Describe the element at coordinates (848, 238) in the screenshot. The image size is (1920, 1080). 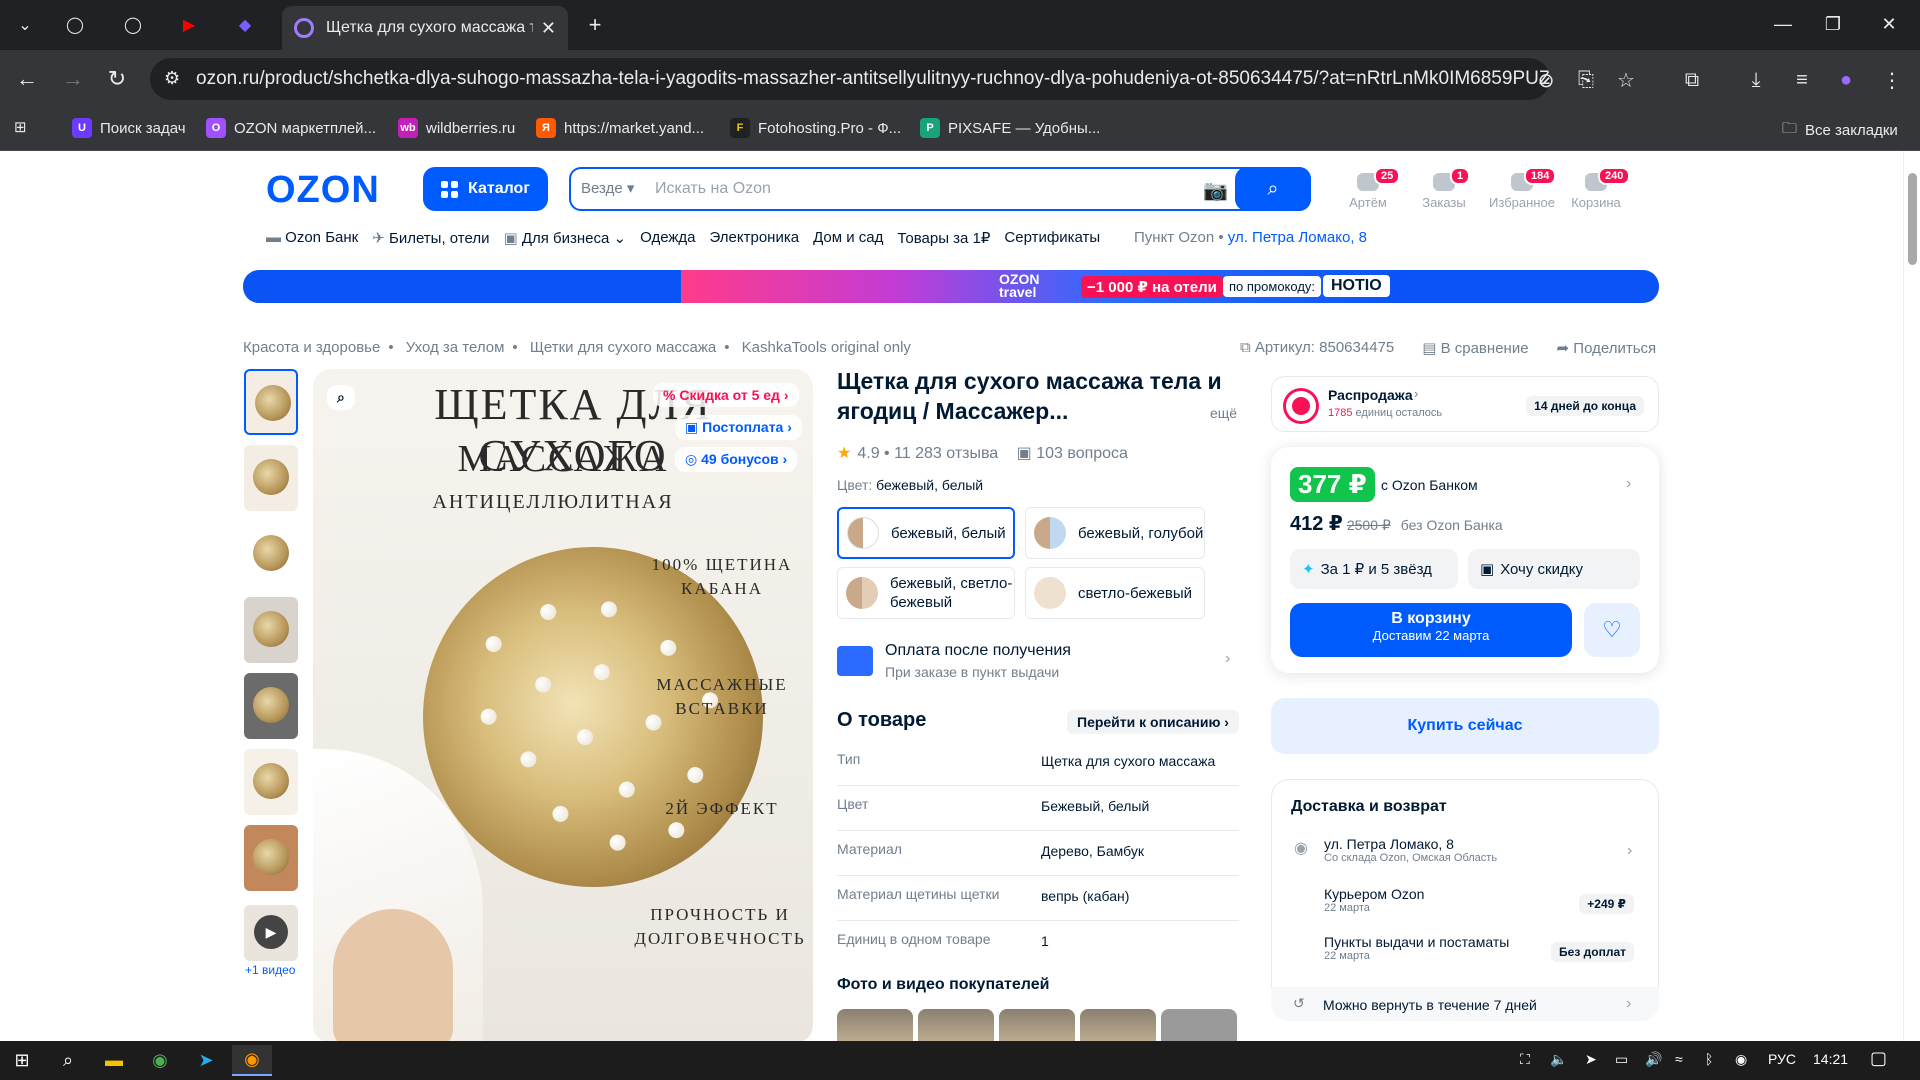
I see `subnav-home: Дом и сад` at that location.